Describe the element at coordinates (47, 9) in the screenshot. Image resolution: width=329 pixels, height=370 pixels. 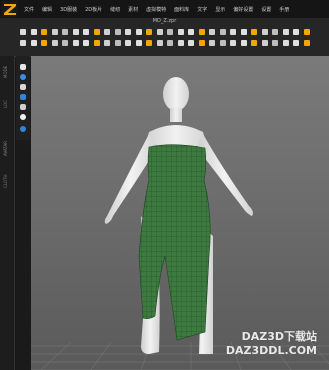
I see `menu-item: 编辑` at that location.